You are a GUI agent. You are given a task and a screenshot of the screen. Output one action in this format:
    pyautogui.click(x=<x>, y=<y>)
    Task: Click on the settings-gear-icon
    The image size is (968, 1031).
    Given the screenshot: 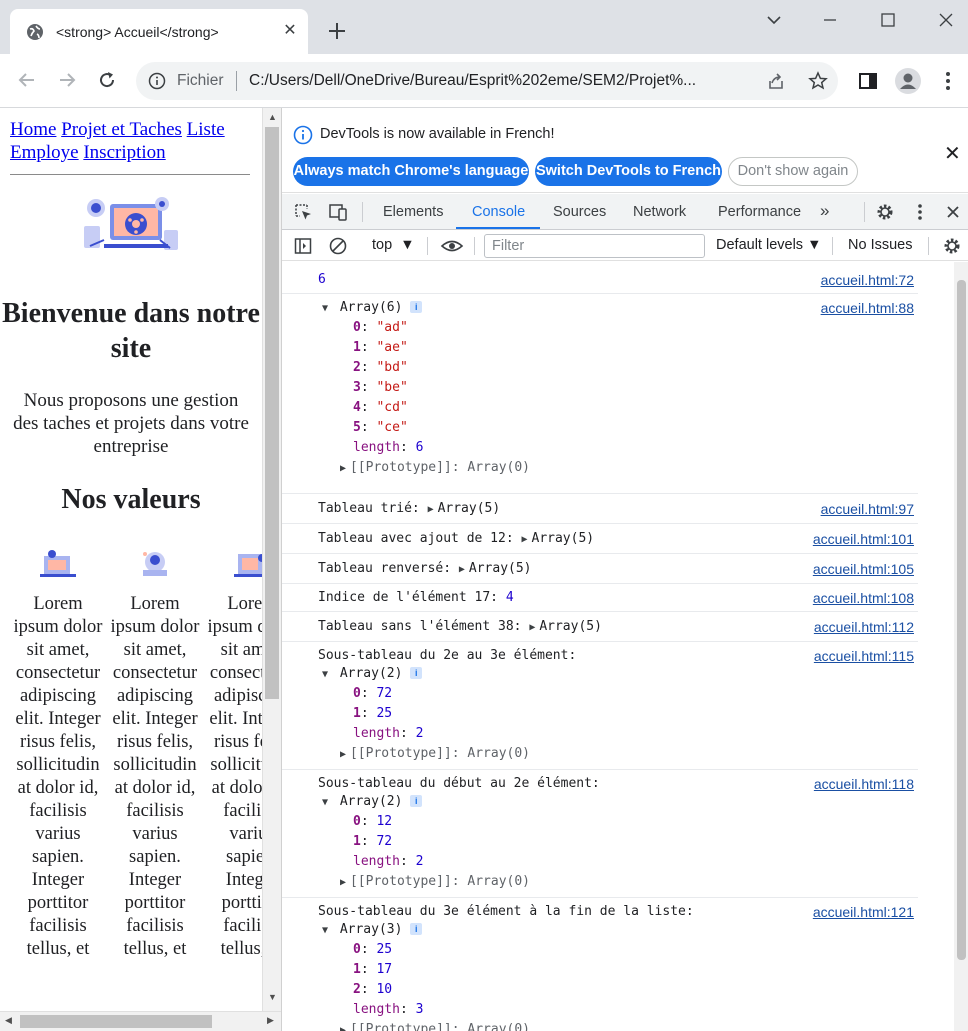 What is the action you would take?
    pyautogui.click(x=885, y=212)
    